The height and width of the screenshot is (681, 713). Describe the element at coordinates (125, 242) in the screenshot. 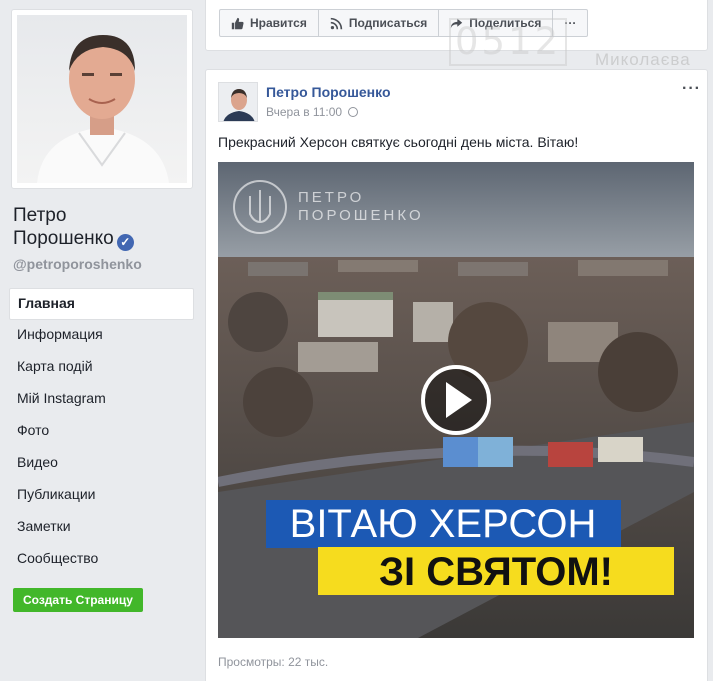

I see `verified-badge-icon: ✓` at that location.